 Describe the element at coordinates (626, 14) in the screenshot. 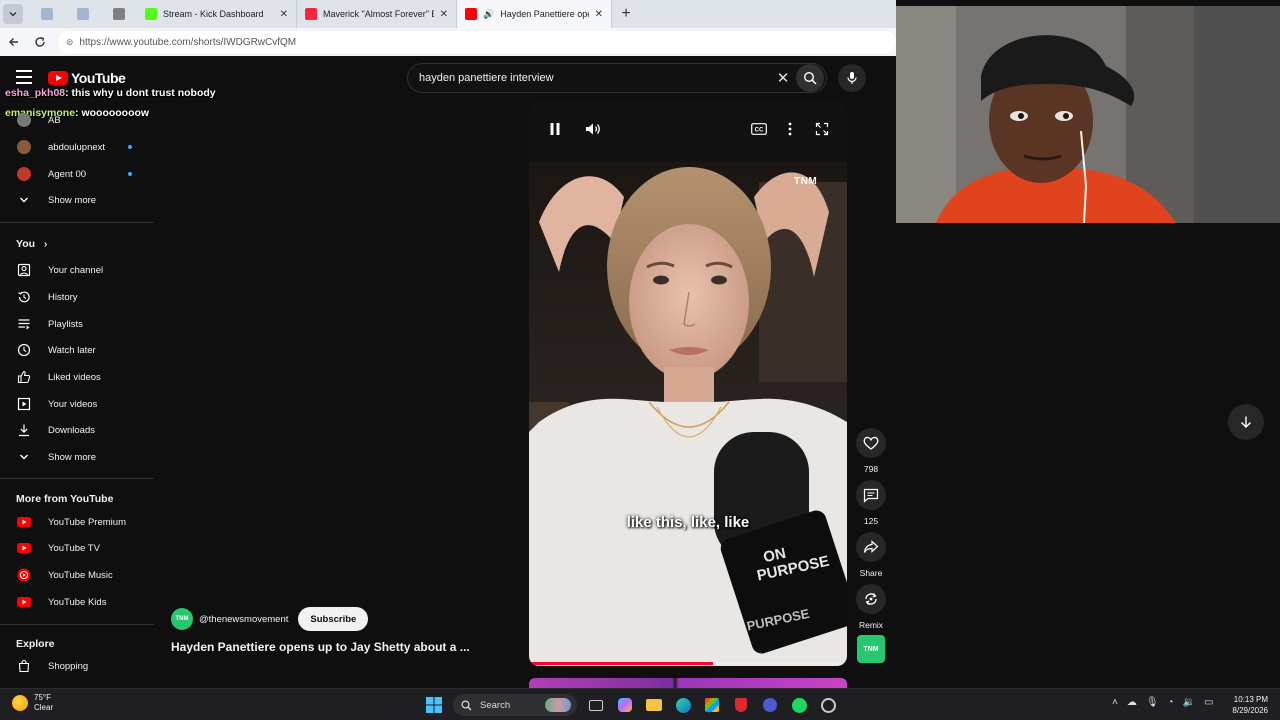

I see `new-tab-button: +` at that location.